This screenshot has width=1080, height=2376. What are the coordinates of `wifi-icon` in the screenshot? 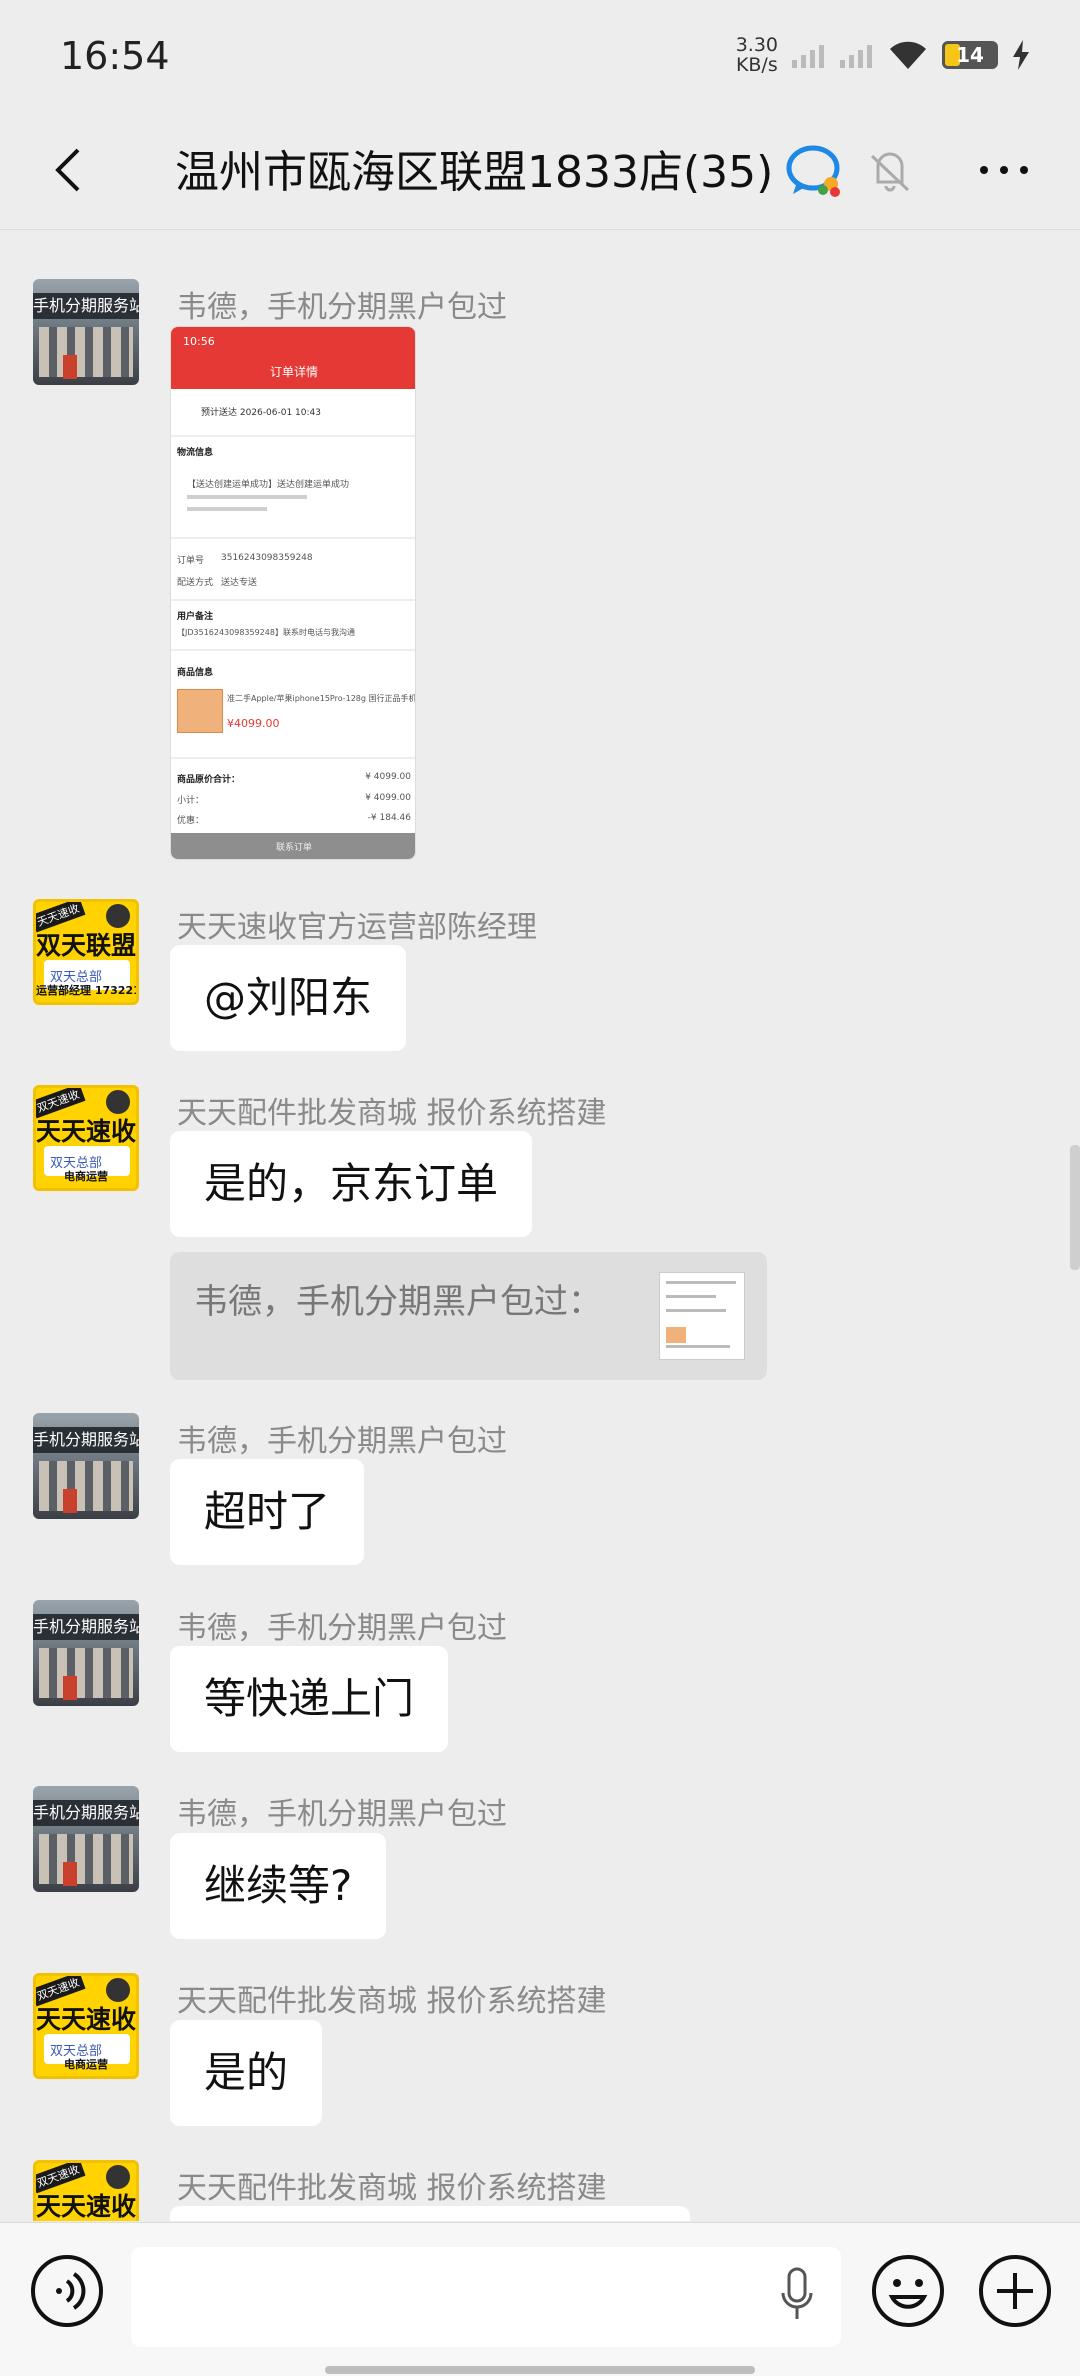 It's located at (908, 55).